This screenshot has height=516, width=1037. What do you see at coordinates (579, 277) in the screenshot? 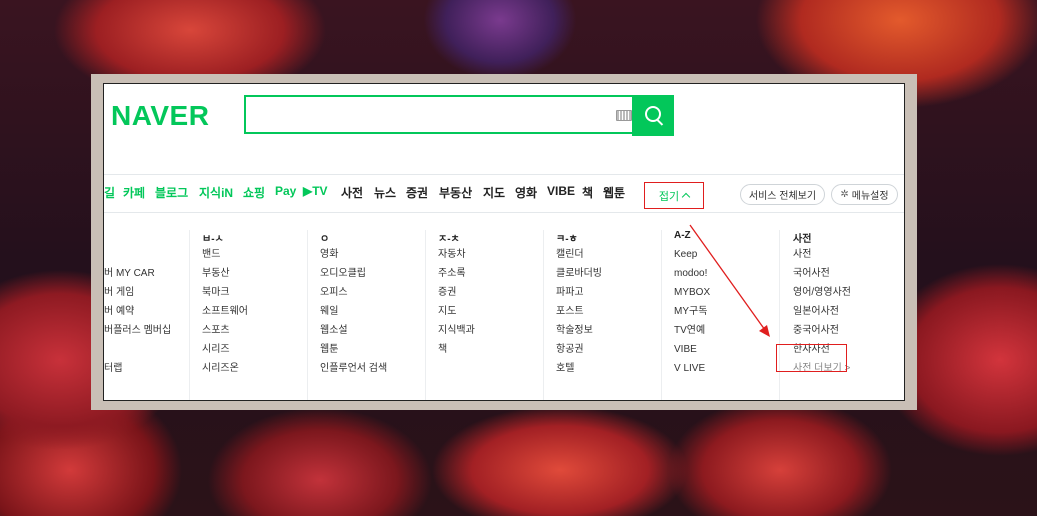
I see `service-link: 클로바더빙` at bounding box center [579, 277].